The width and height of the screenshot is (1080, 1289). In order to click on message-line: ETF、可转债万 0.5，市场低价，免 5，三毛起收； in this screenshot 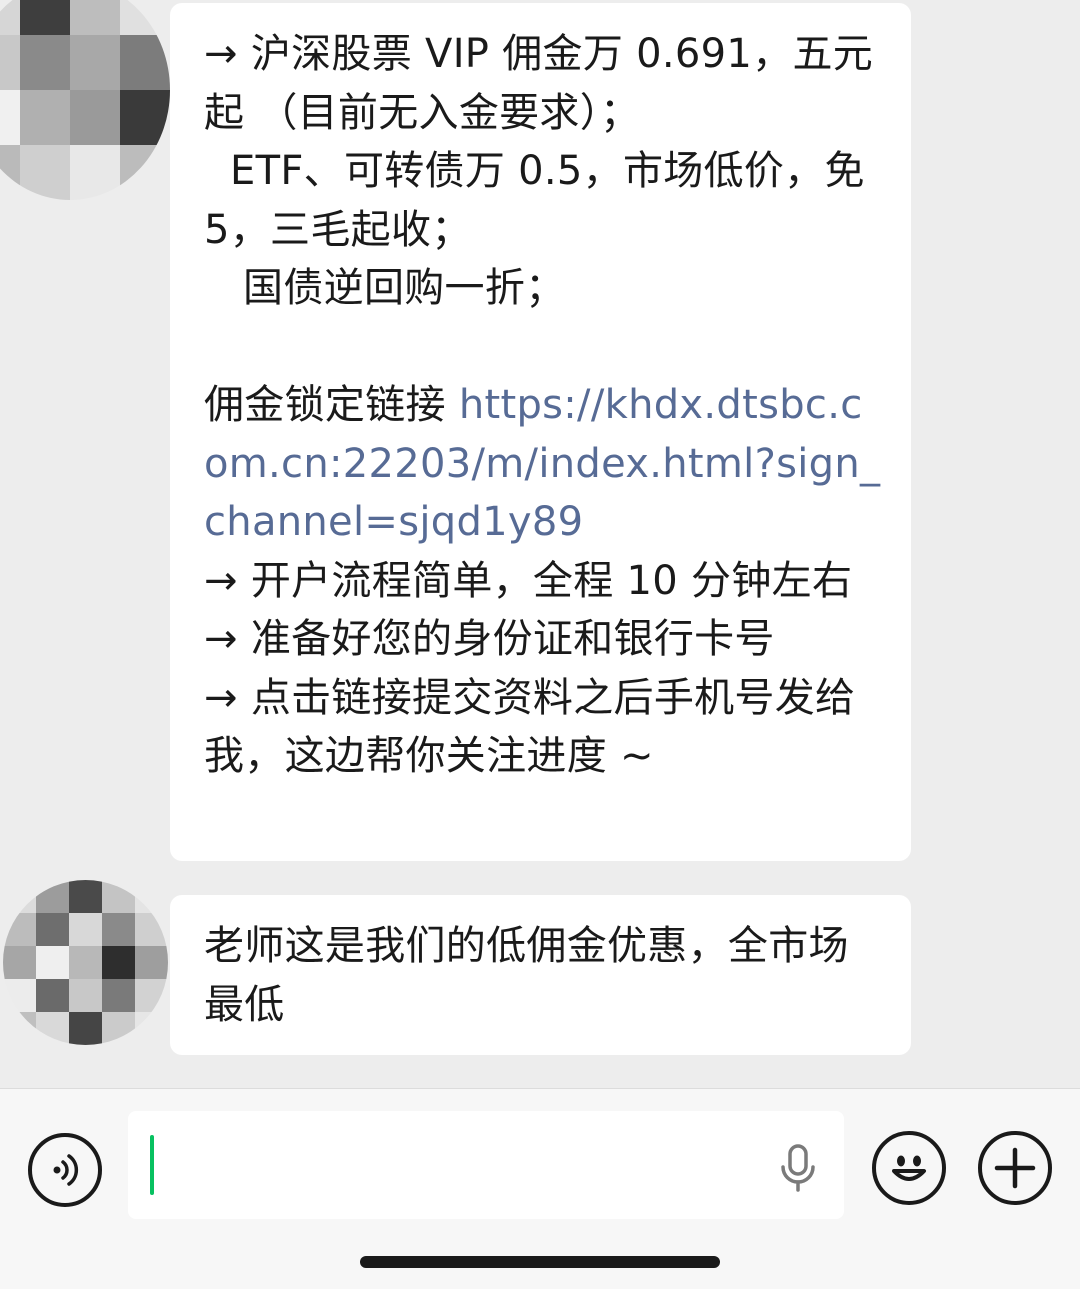, I will do `click(541, 200)`.